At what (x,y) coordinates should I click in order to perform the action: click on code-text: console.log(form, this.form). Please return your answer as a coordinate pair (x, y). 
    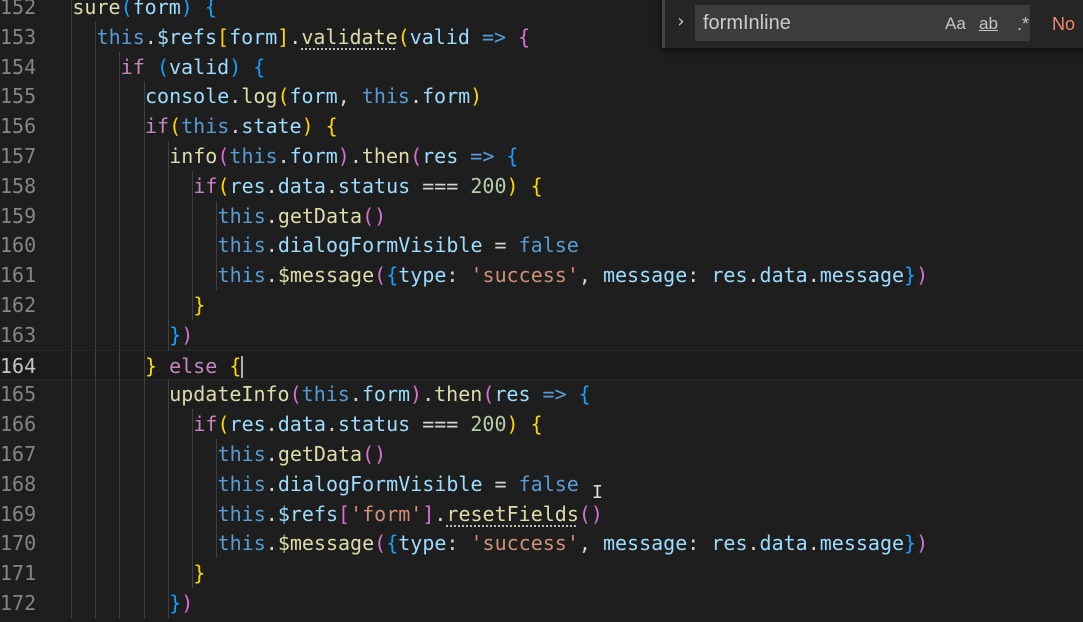
    Looking at the image, I should click on (313, 96).